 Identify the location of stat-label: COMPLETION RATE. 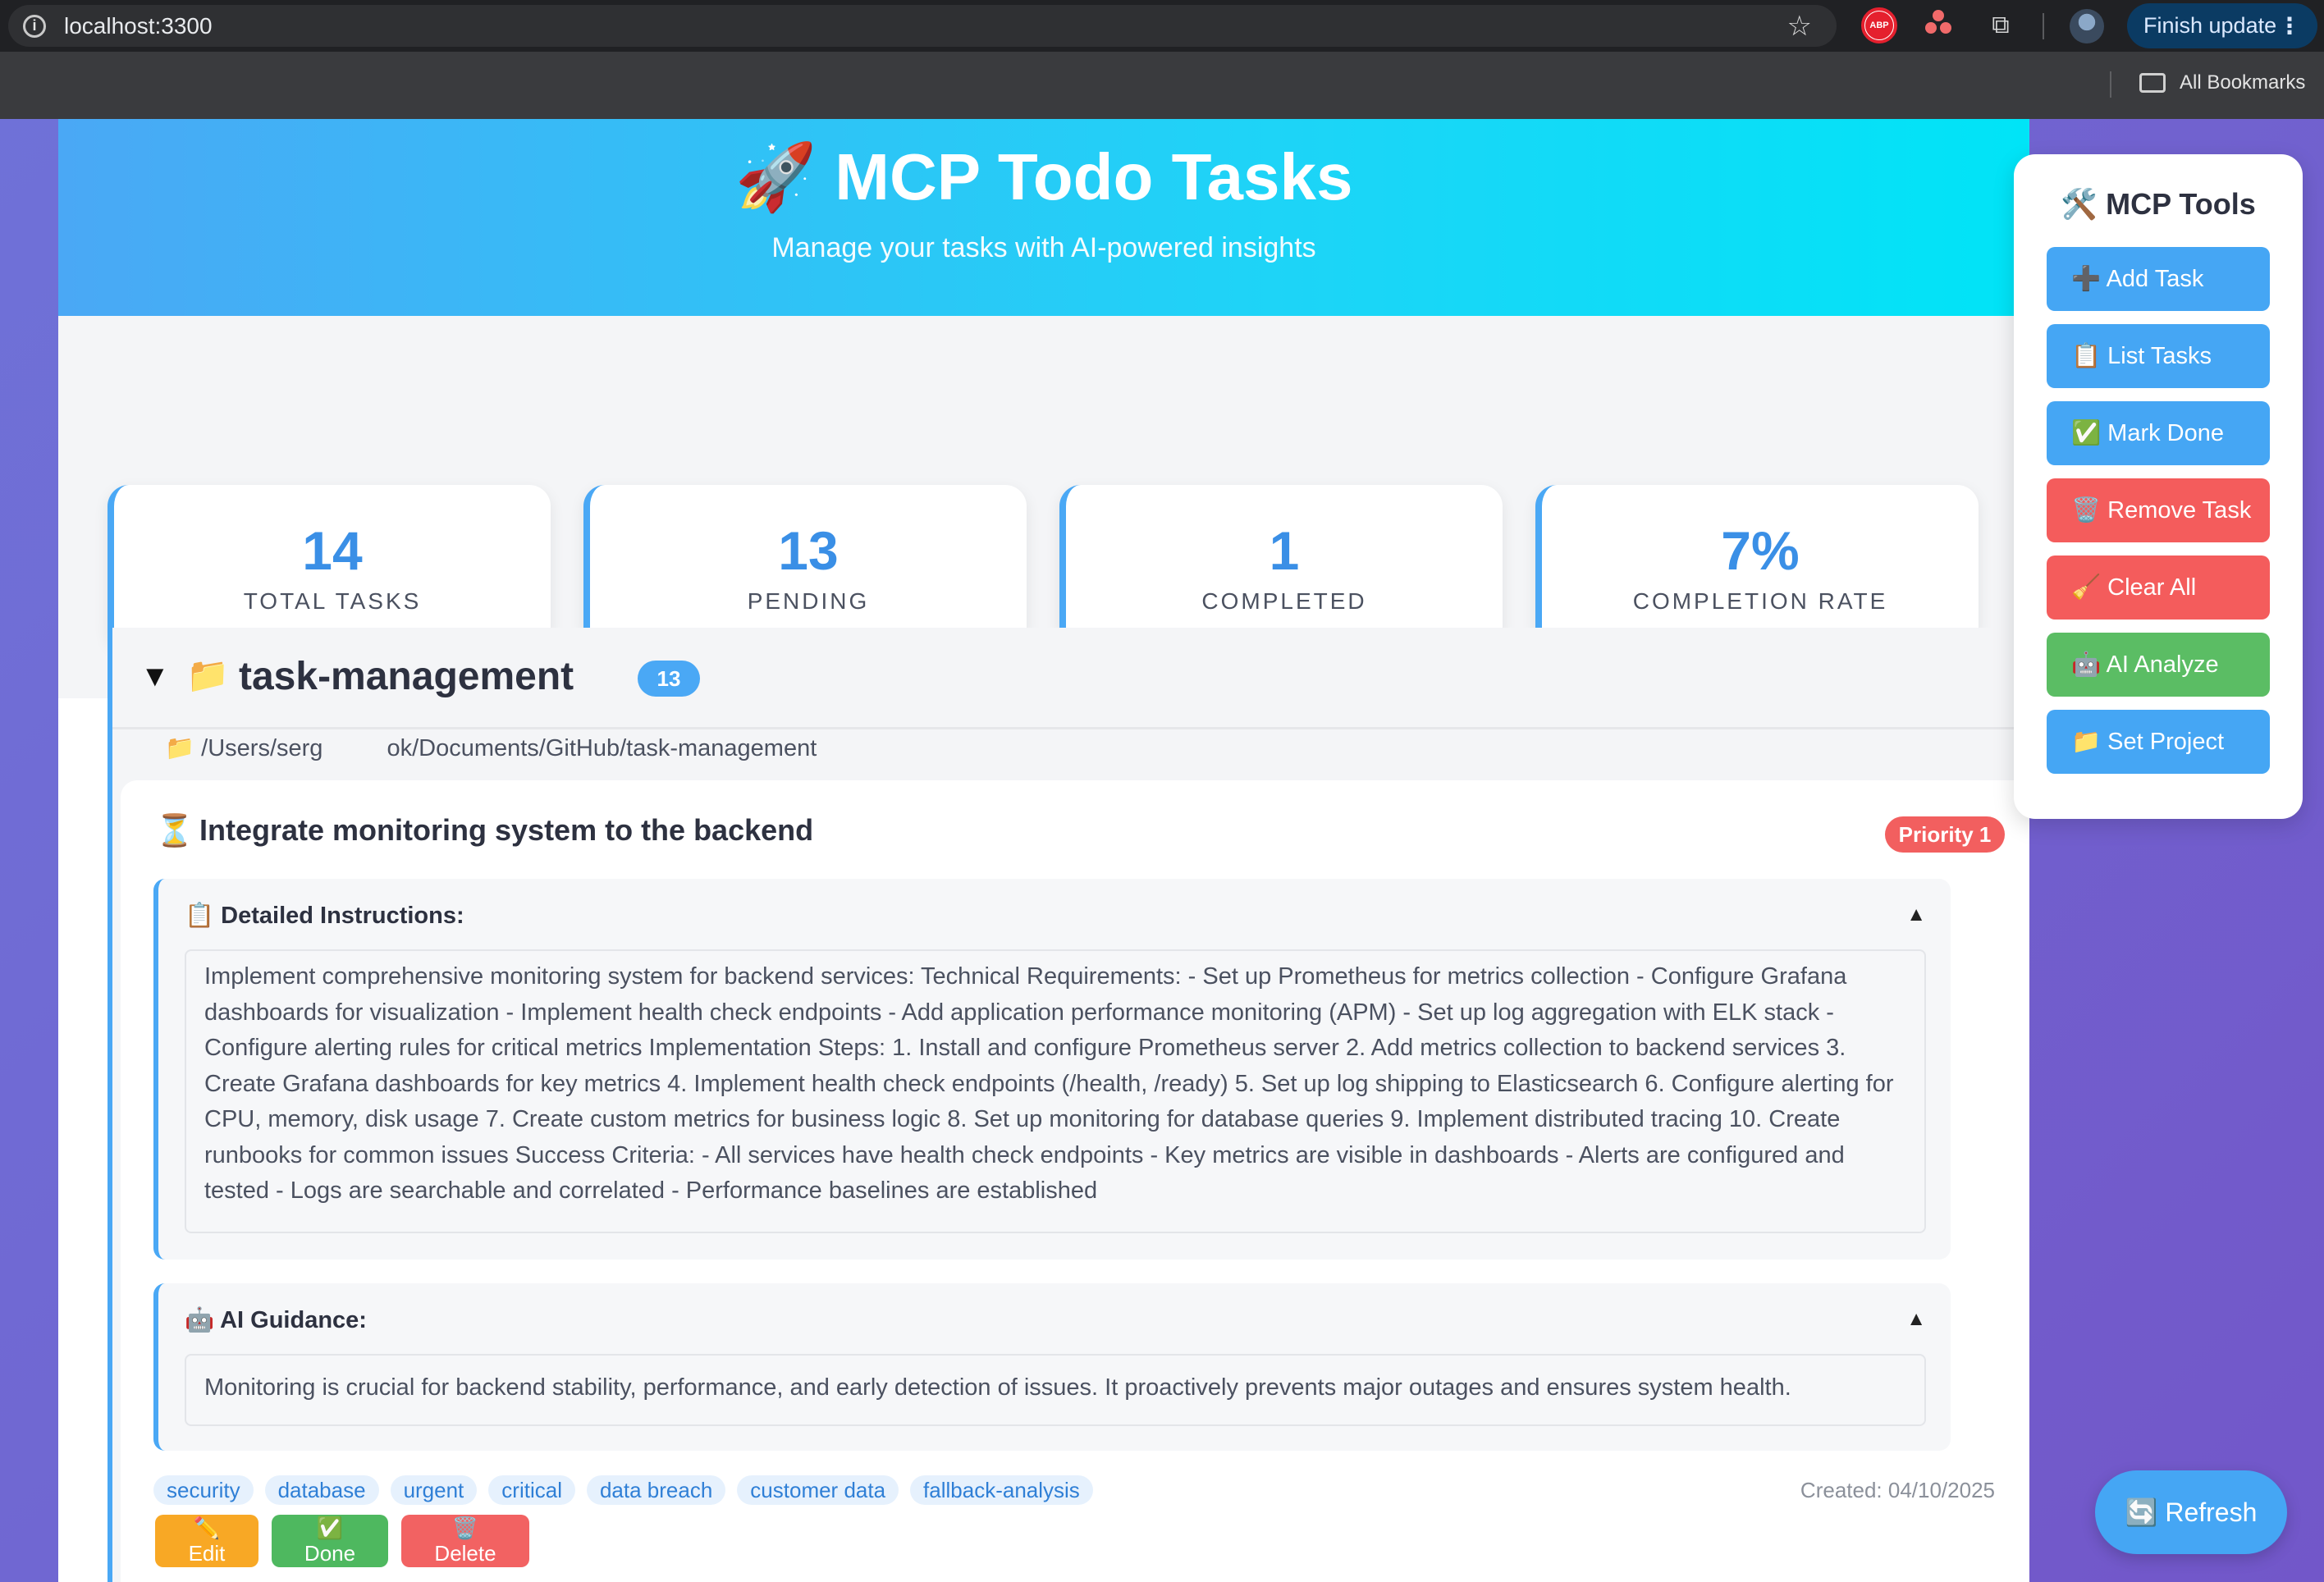
(1760, 601).